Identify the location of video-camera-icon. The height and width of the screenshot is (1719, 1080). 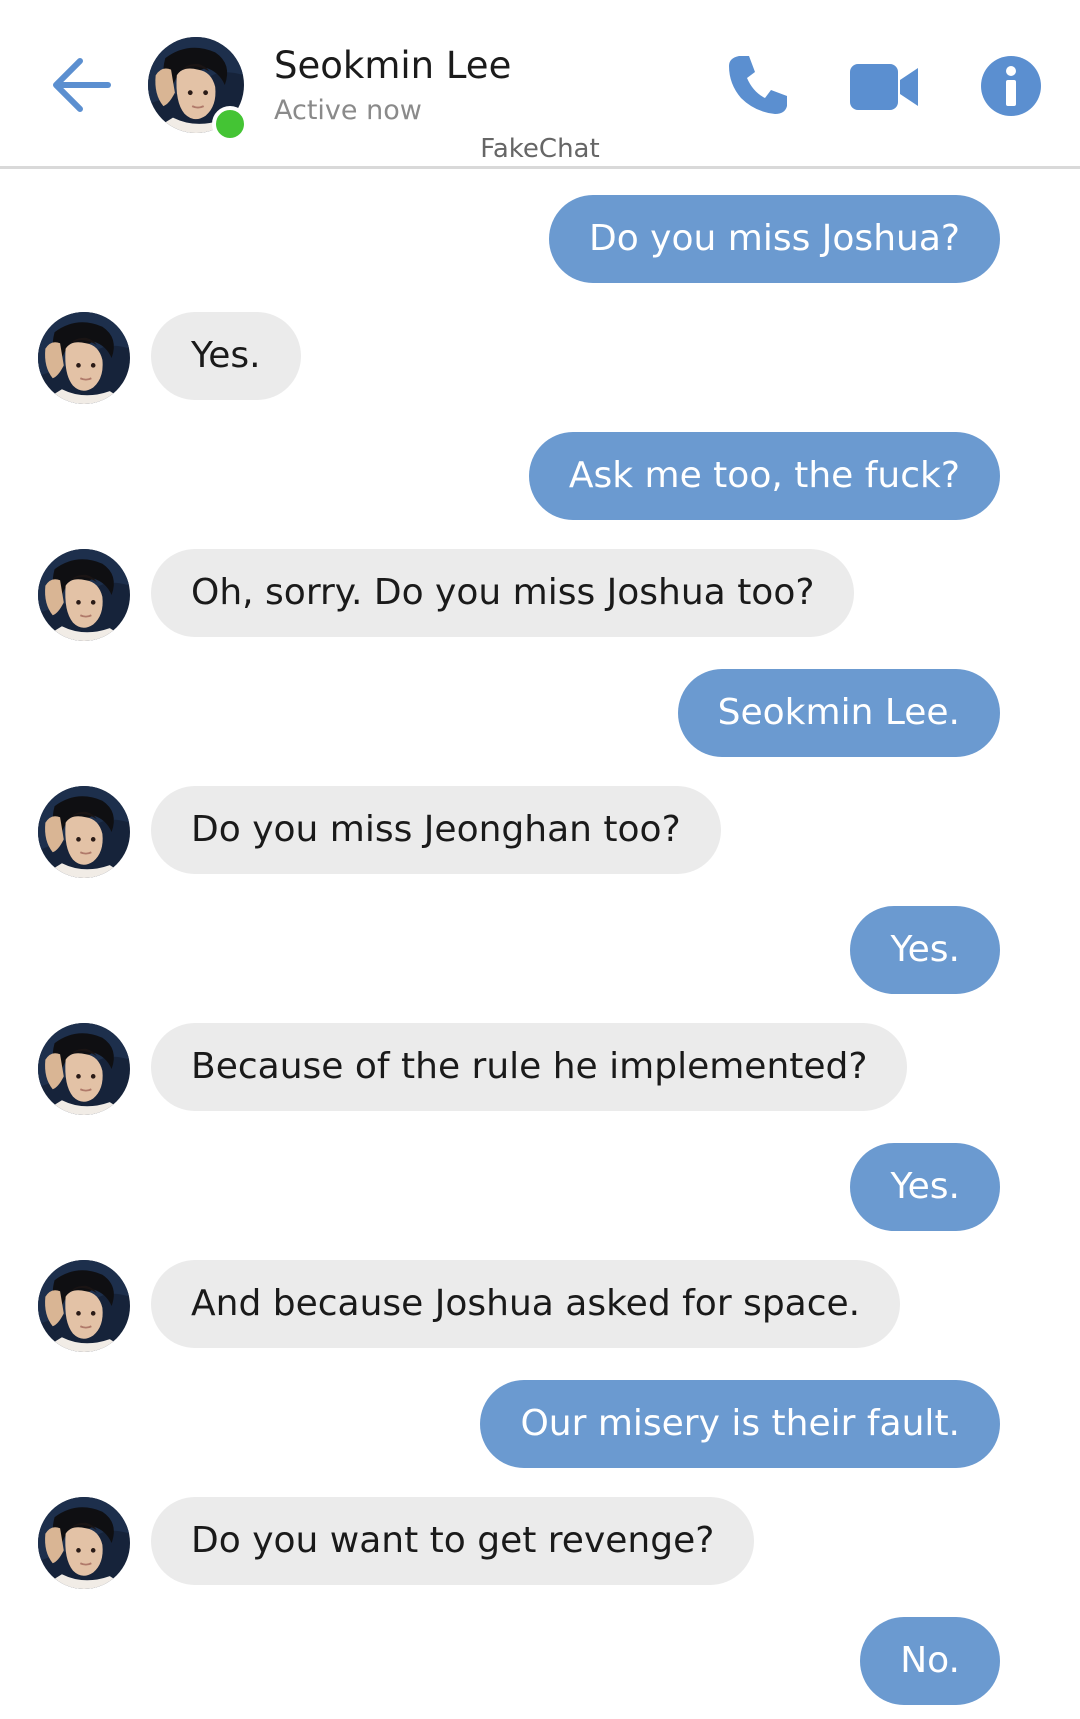
(884, 87).